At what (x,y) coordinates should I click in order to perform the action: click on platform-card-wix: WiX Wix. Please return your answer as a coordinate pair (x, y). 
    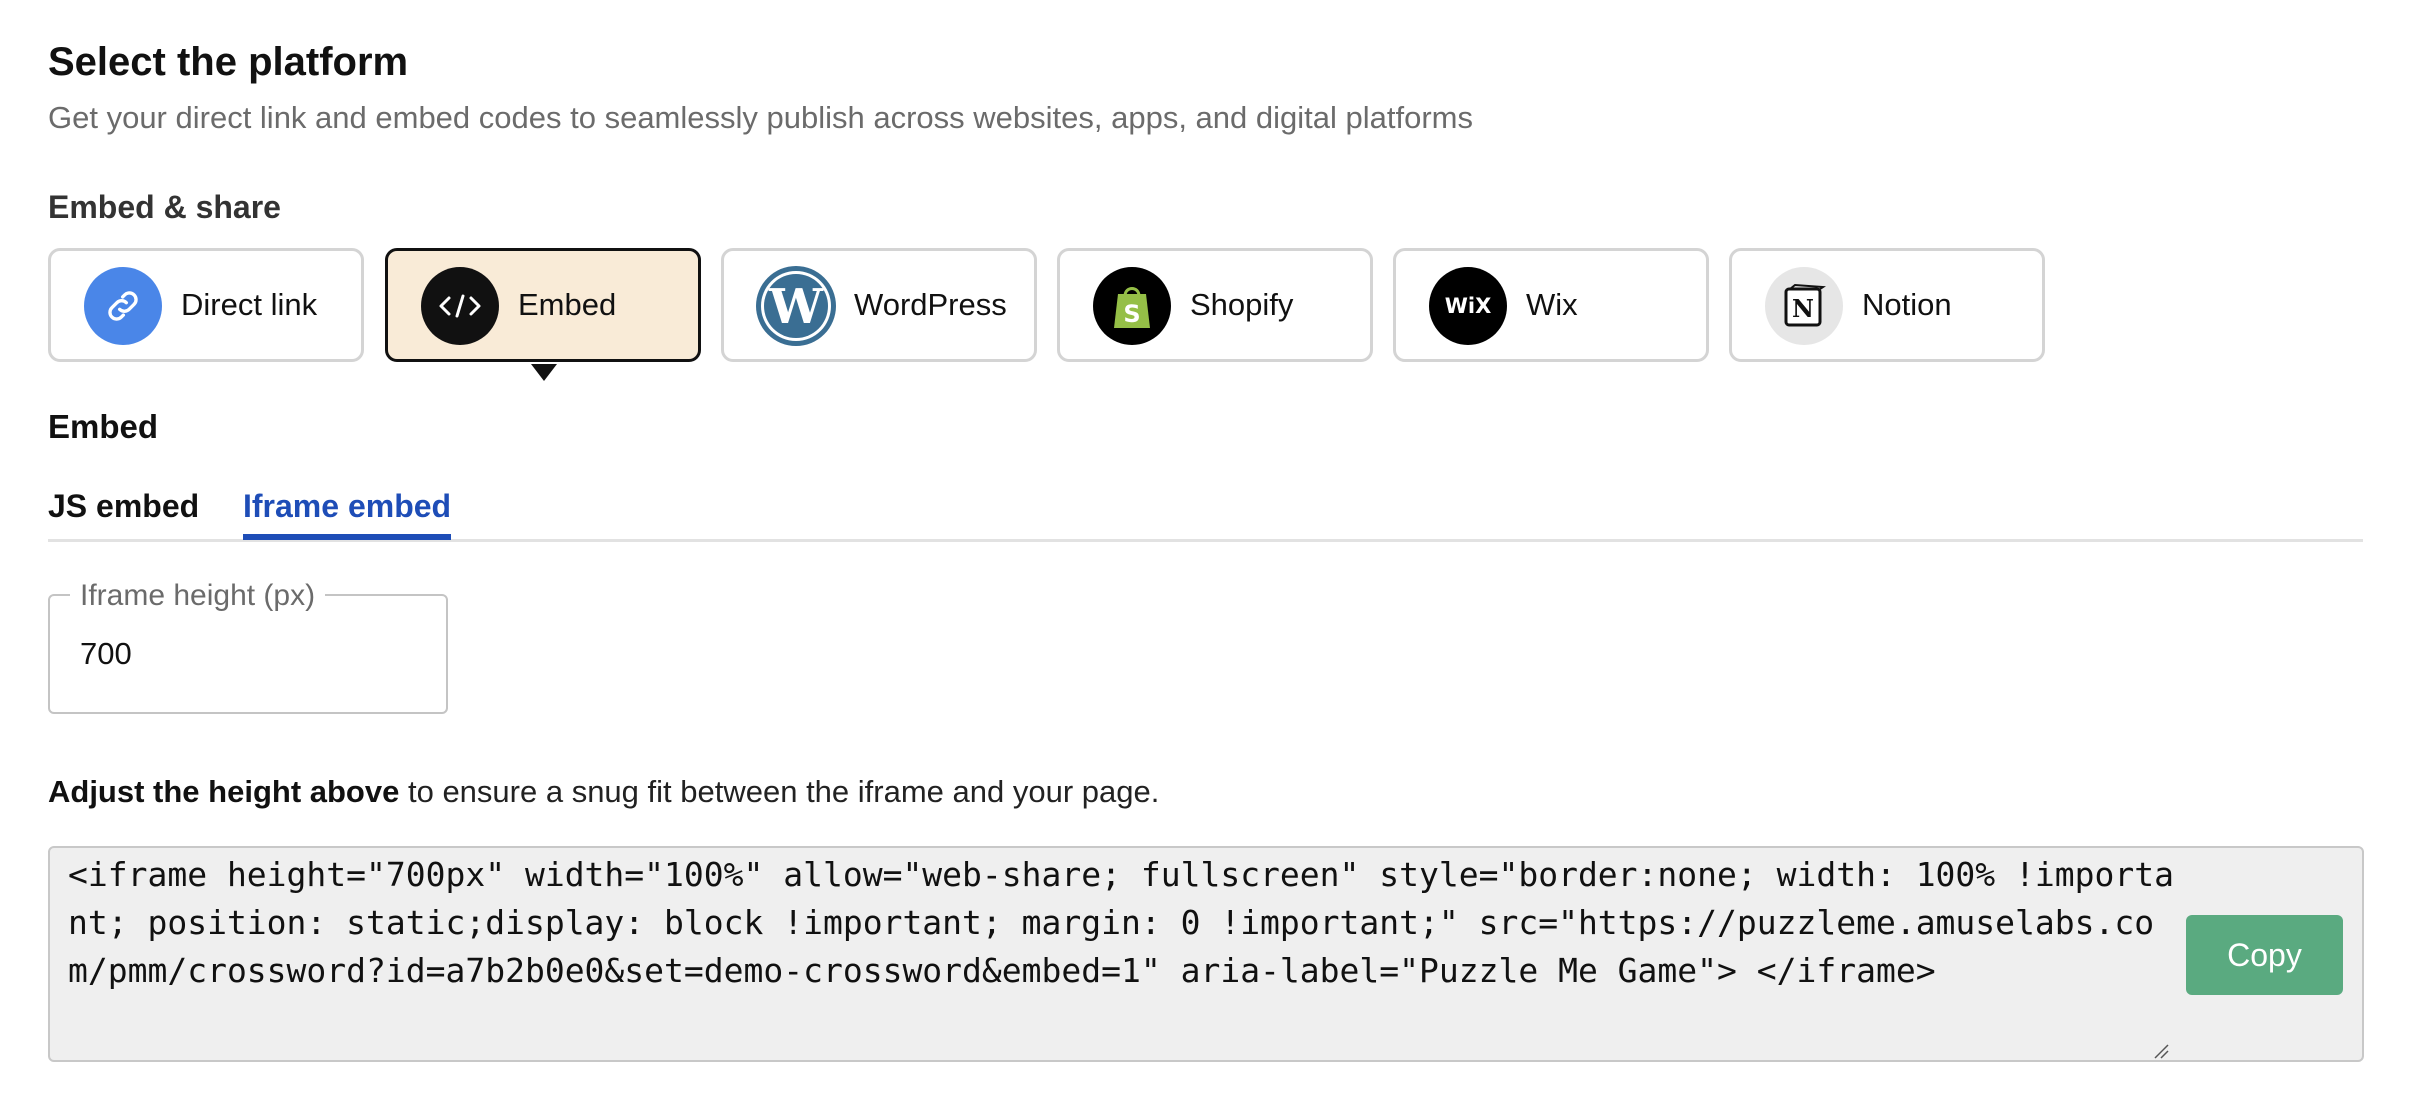
    Looking at the image, I should click on (1551, 305).